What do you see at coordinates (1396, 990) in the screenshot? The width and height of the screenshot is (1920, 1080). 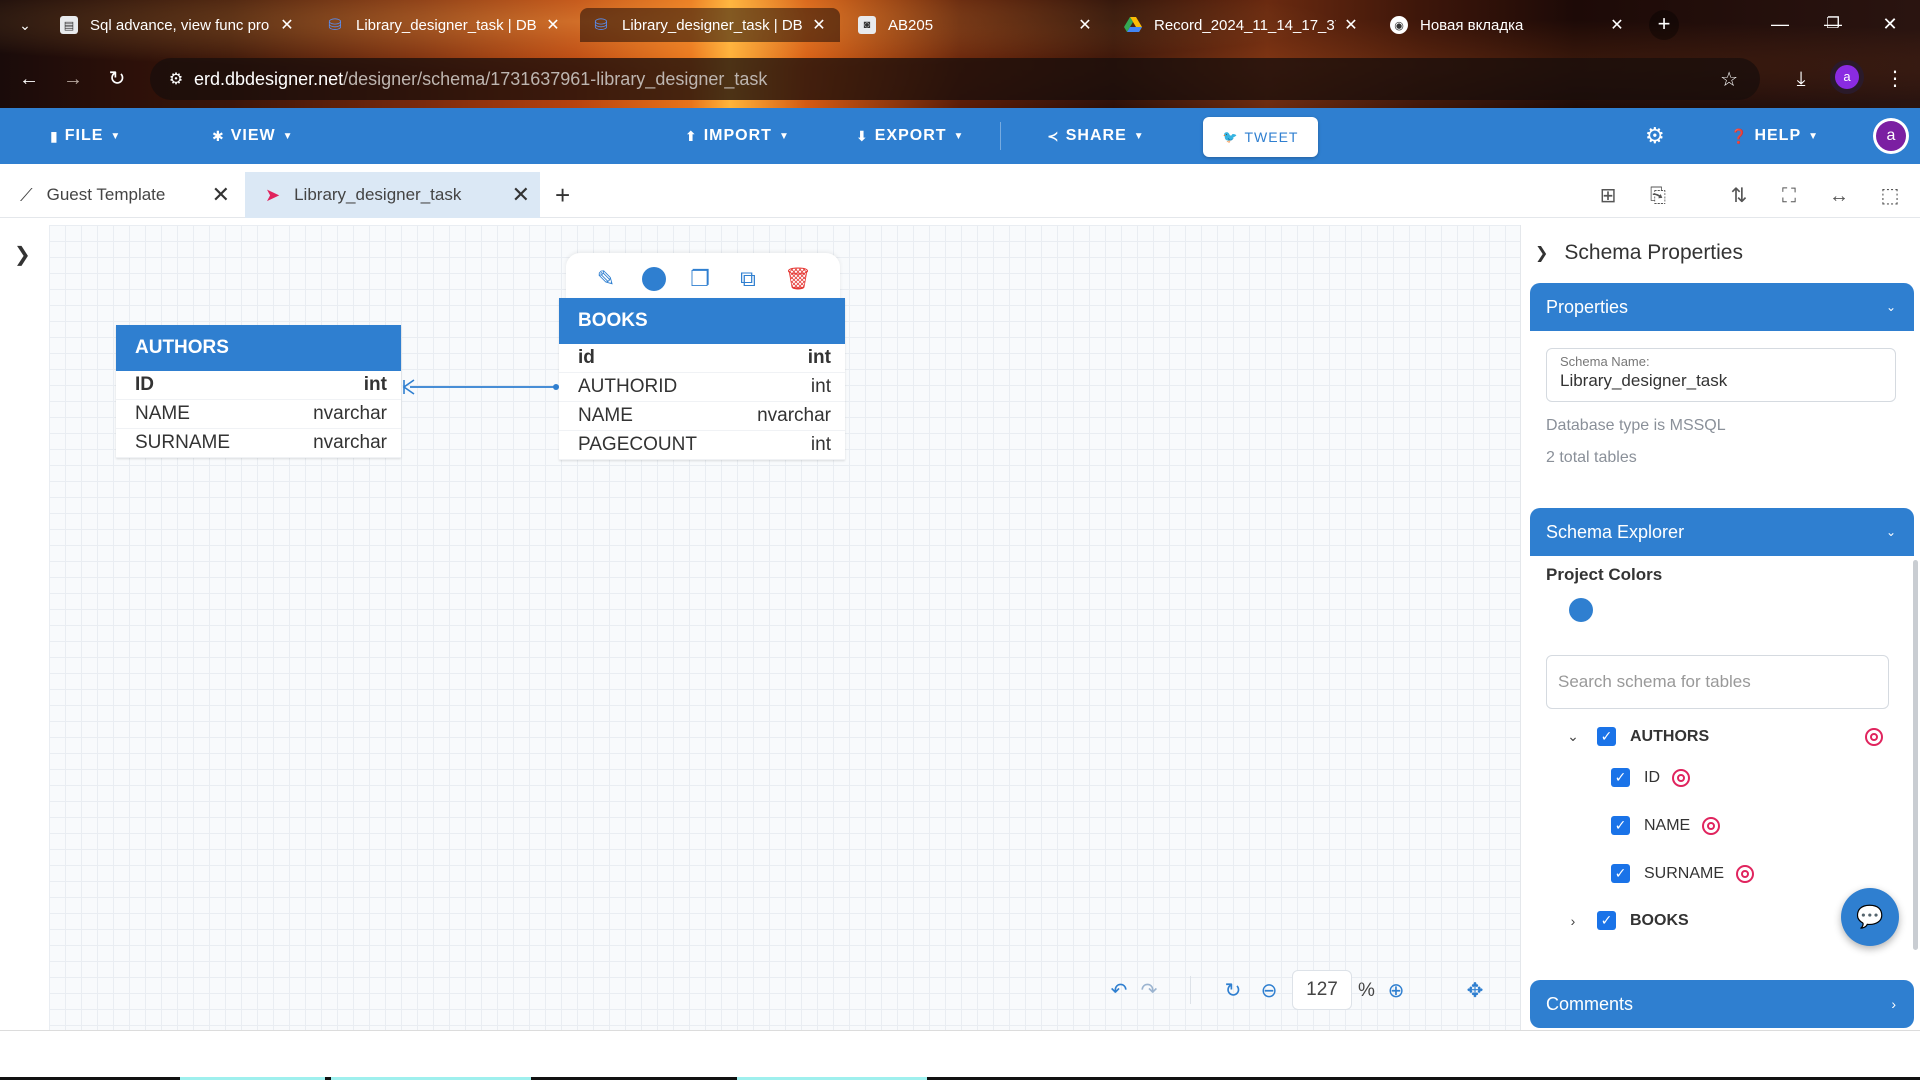 I see `zoom-in-icon: ⊕` at bounding box center [1396, 990].